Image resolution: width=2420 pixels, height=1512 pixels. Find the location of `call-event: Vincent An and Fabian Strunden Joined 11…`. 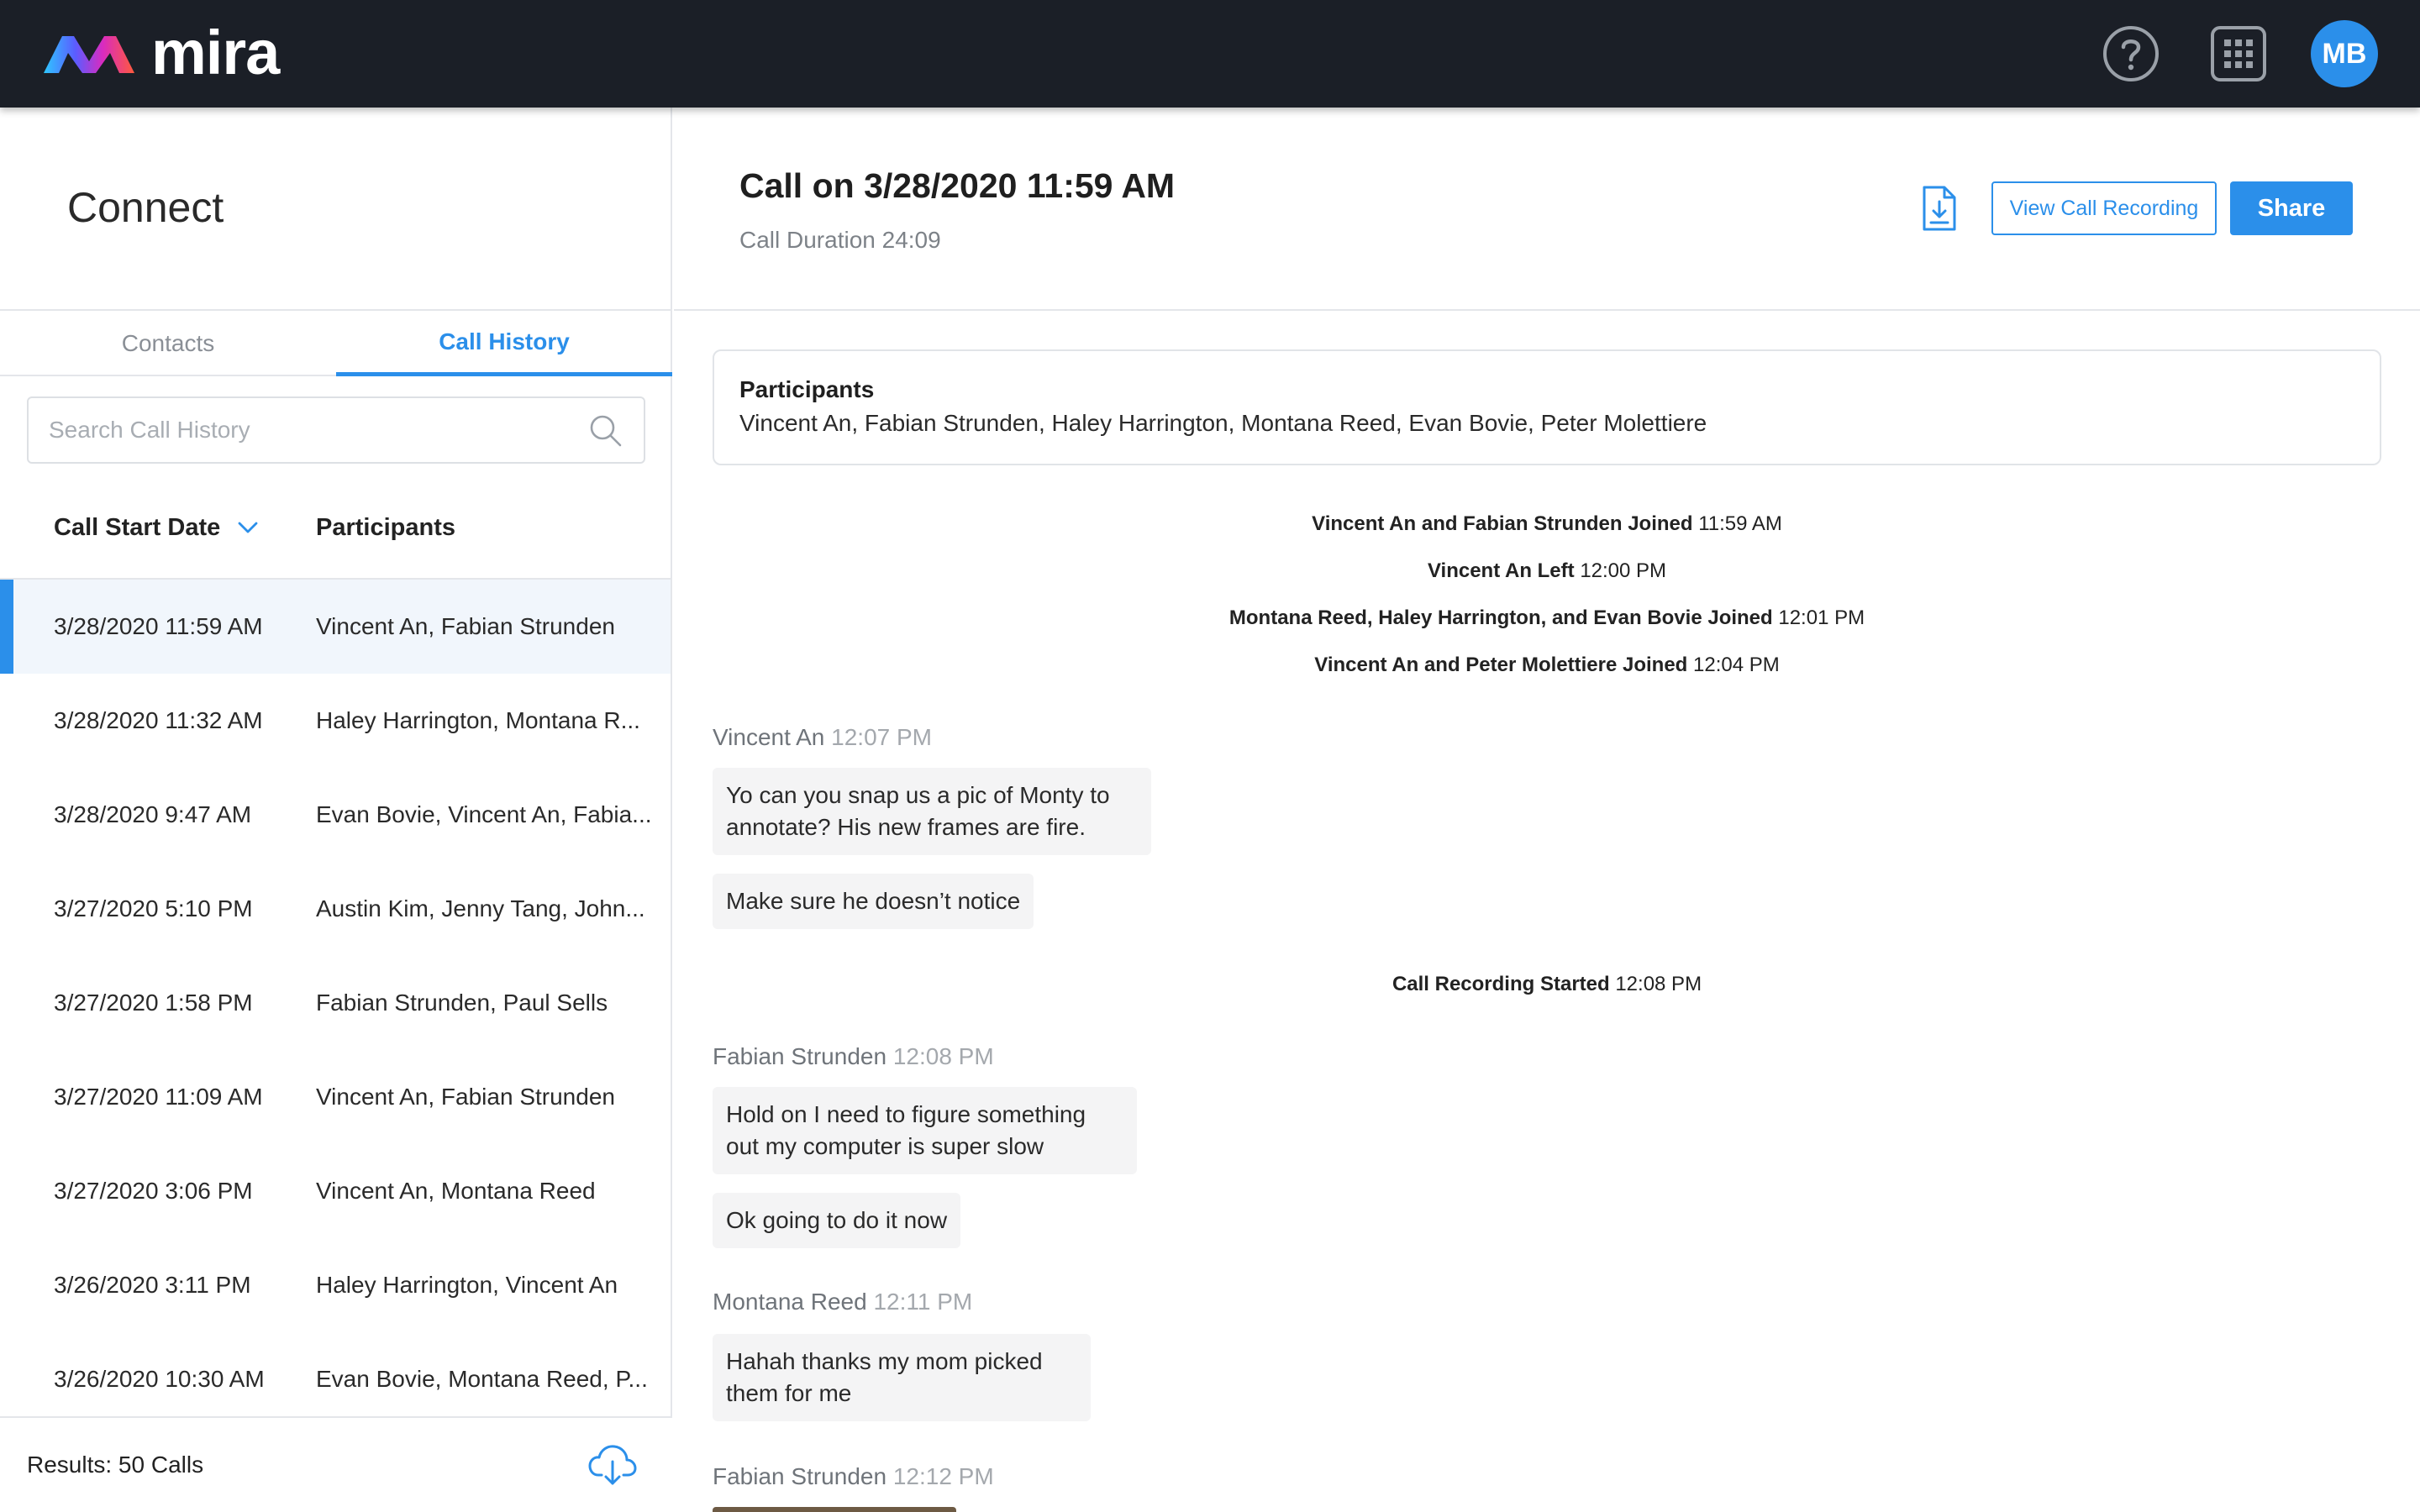

call-event: Vincent An and Fabian Strunden Joined 11… is located at coordinates (1547, 524).